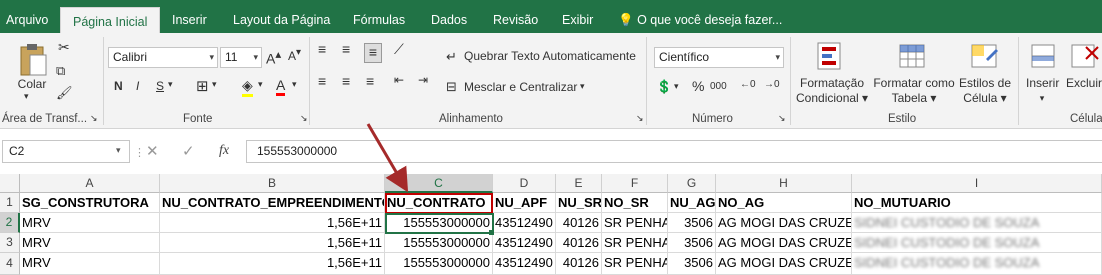 The width and height of the screenshot is (1102, 275). Describe the element at coordinates (399, 49) in the screenshot. I see `orientation-icon: ⟋` at that location.